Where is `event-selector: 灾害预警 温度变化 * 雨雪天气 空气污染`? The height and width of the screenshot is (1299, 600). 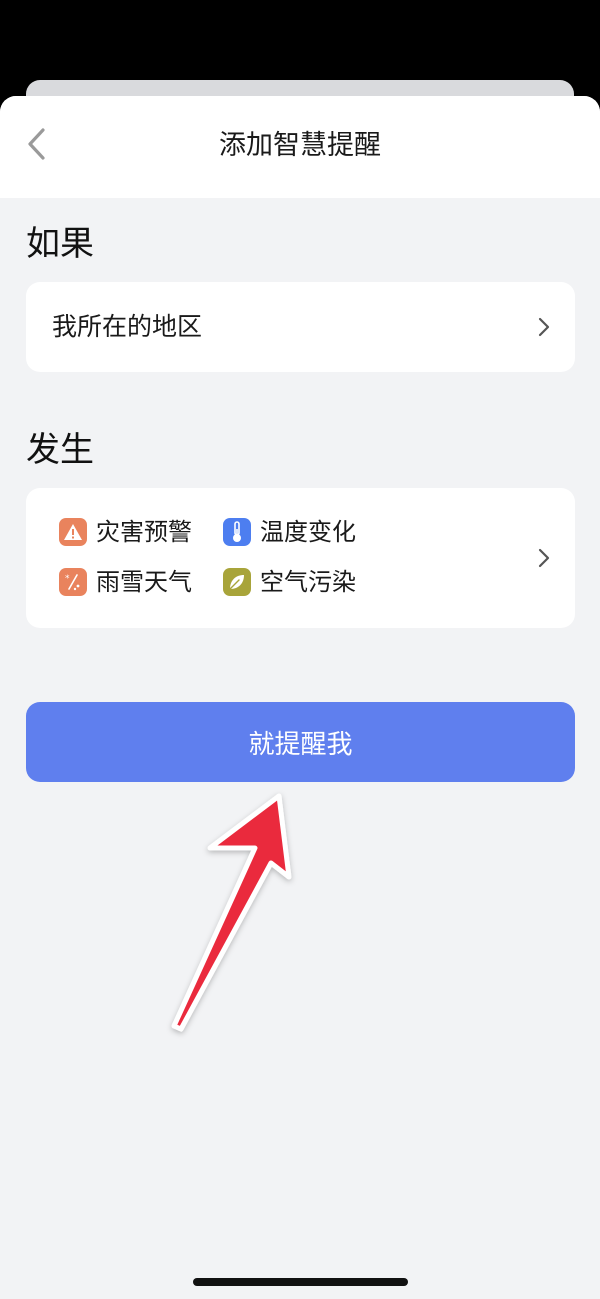
event-selector: 灾害预警 温度变化 * 雨雪天气 空气污染 is located at coordinates (300, 558).